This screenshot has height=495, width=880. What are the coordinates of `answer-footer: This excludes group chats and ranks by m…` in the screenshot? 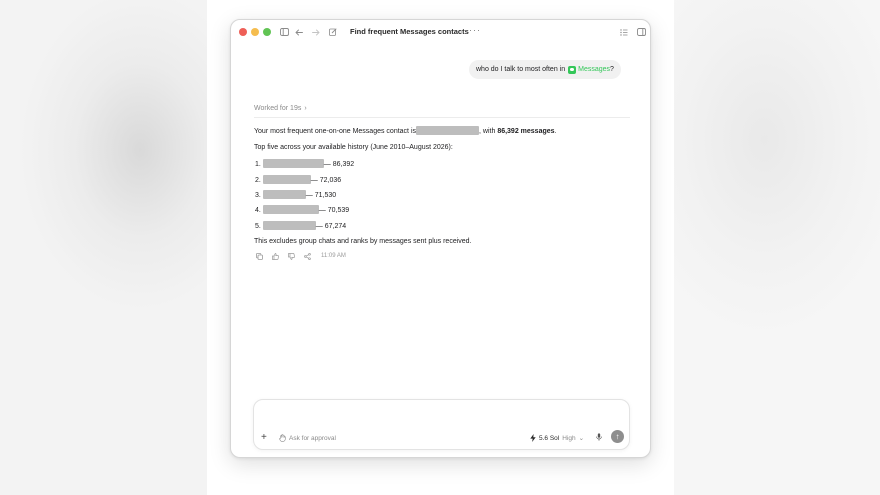 It's located at (363, 241).